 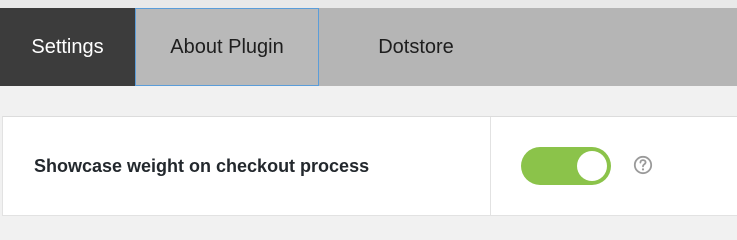 What do you see at coordinates (368, 4) in the screenshot?
I see `top-strip` at bounding box center [368, 4].